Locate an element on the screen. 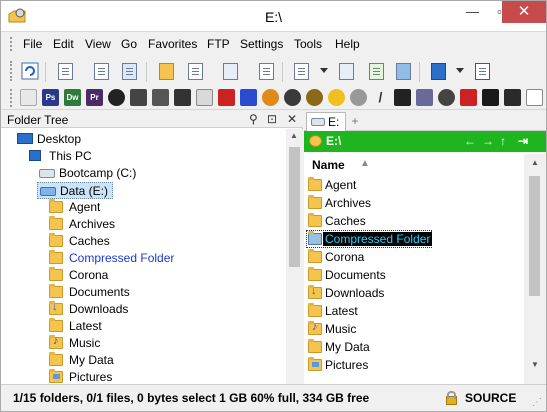  orange-app-icon is located at coordinates (270, 97).